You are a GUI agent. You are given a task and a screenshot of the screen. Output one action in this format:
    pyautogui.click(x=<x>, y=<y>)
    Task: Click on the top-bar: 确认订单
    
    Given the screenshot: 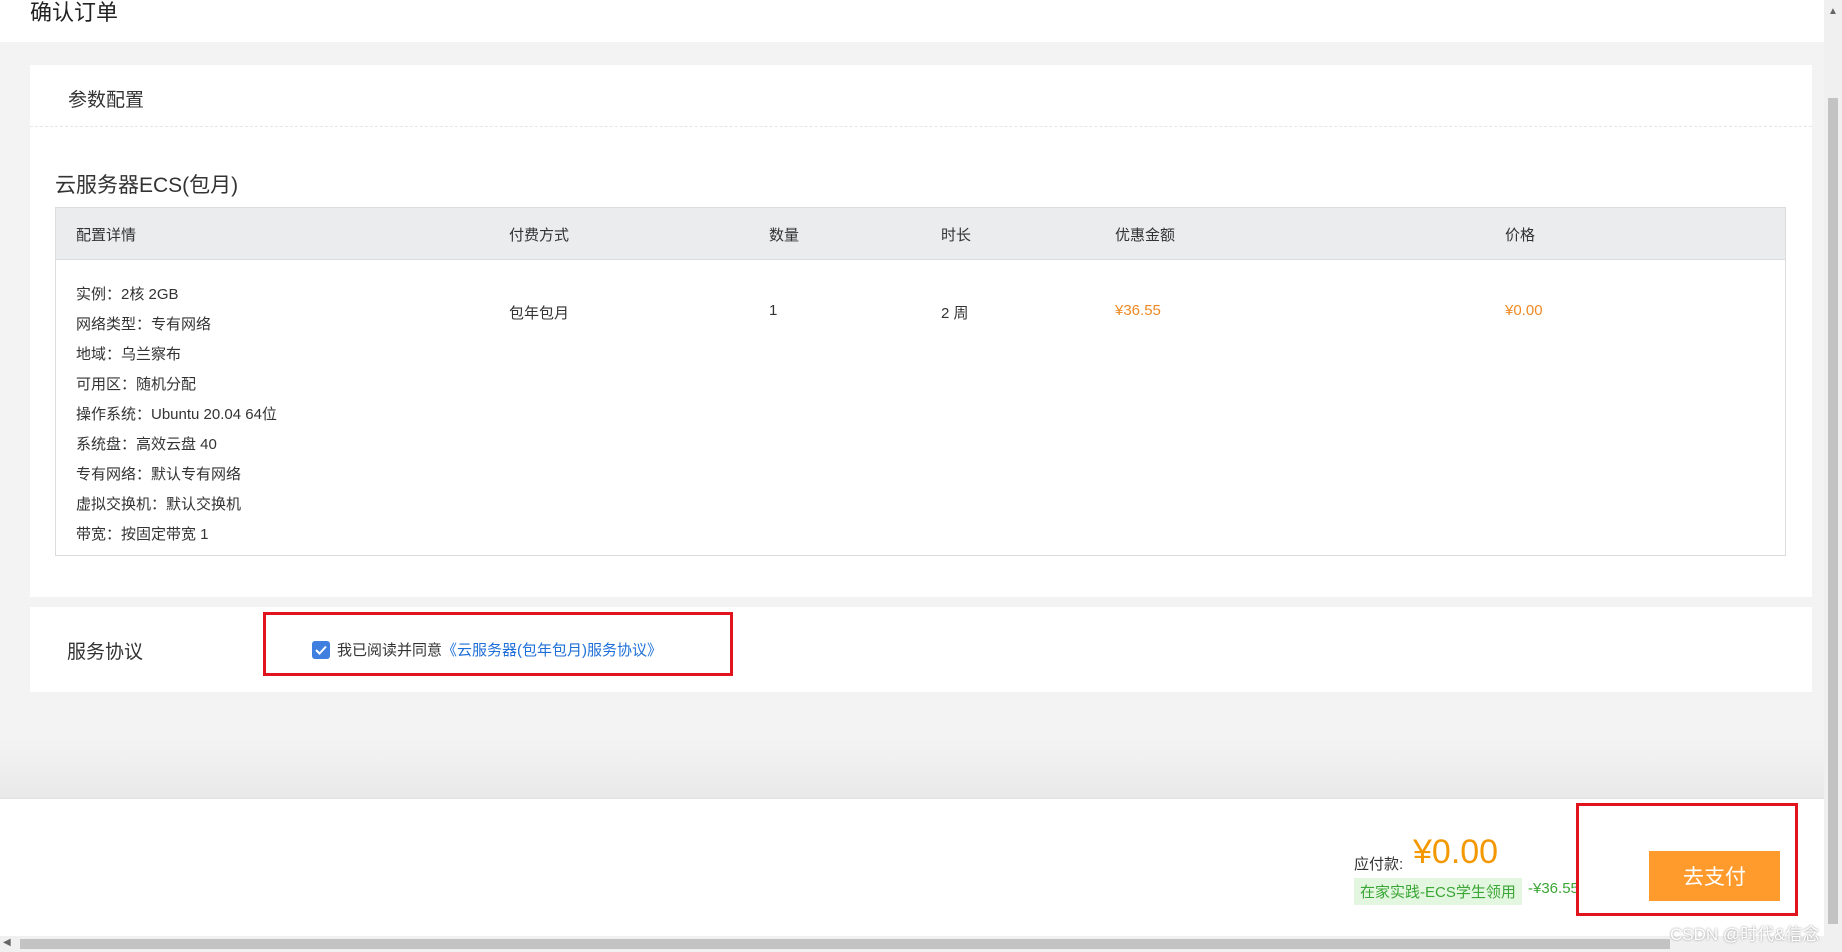 What is the action you would take?
    pyautogui.click(x=912, y=21)
    